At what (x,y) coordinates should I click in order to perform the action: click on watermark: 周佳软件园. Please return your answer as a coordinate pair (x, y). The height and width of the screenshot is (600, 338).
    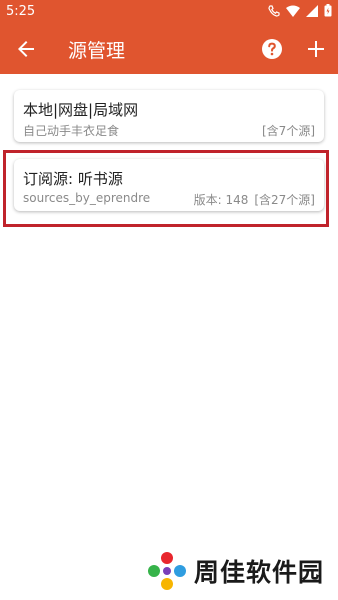
    Looking at the image, I should click on (235, 571).